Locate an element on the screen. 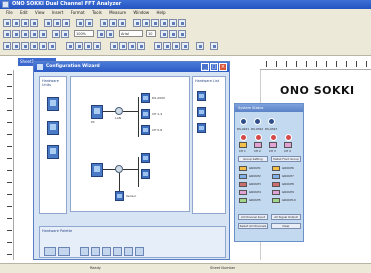  copy-icon is located at coordinates (57, 23).